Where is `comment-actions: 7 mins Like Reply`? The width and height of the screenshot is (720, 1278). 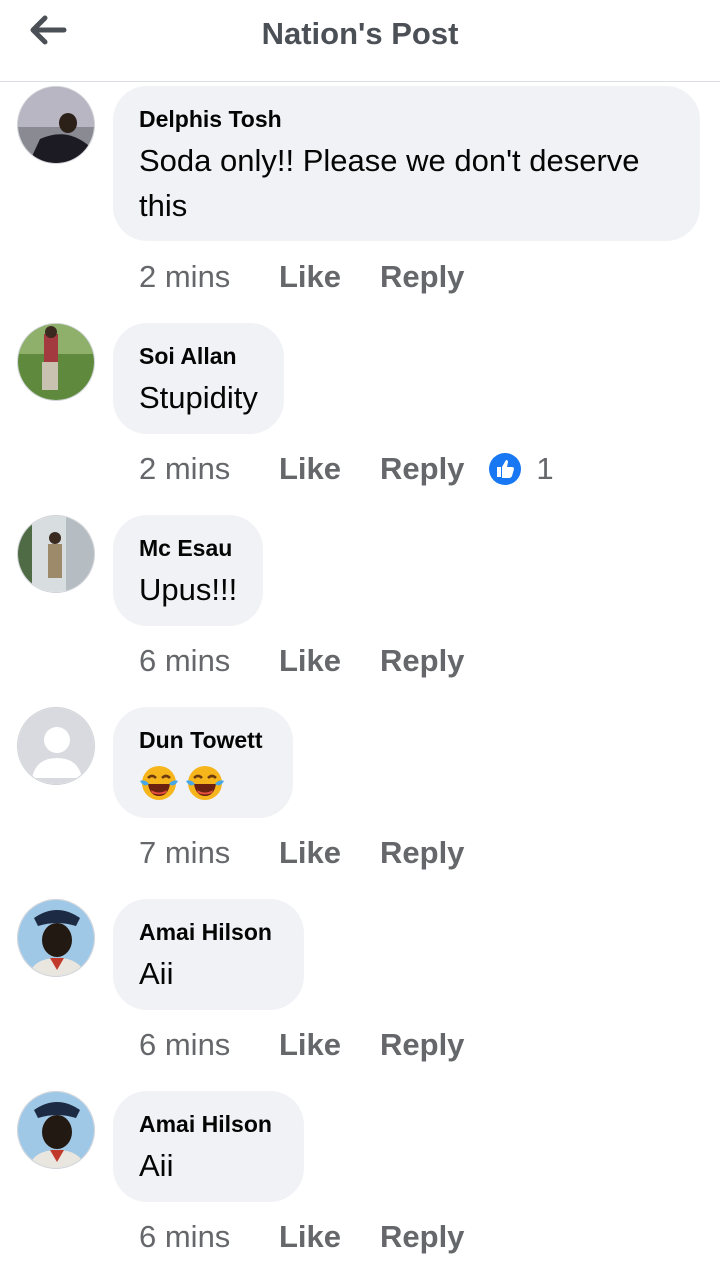
comment-actions: 7 mins Like Reply is located at coordinates (313, 853).